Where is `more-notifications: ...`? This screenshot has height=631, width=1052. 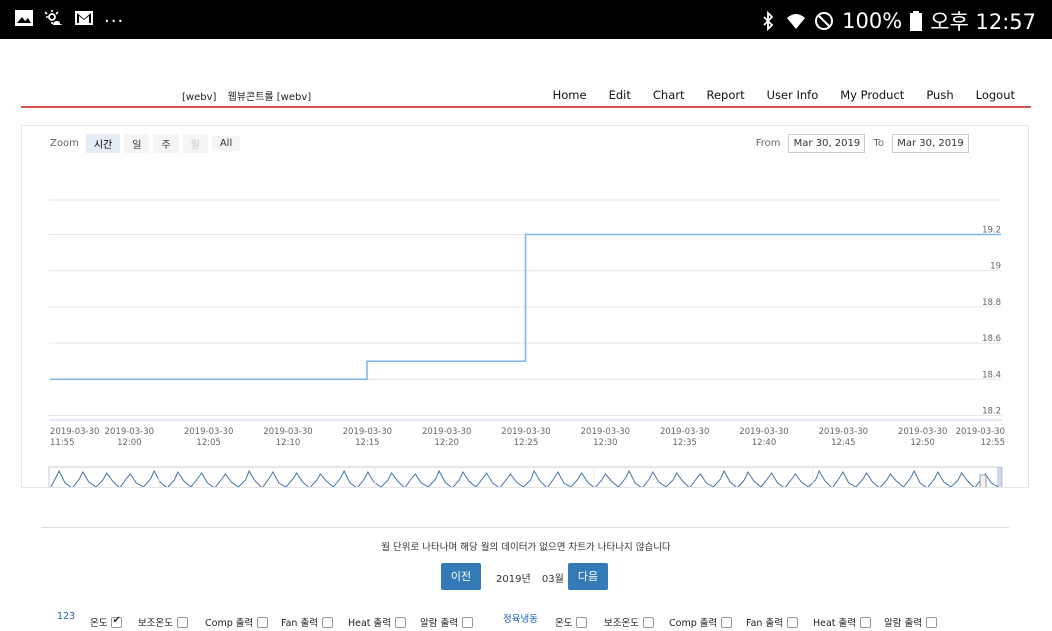
more-notifications: ... is located at coordinates (114, 16).